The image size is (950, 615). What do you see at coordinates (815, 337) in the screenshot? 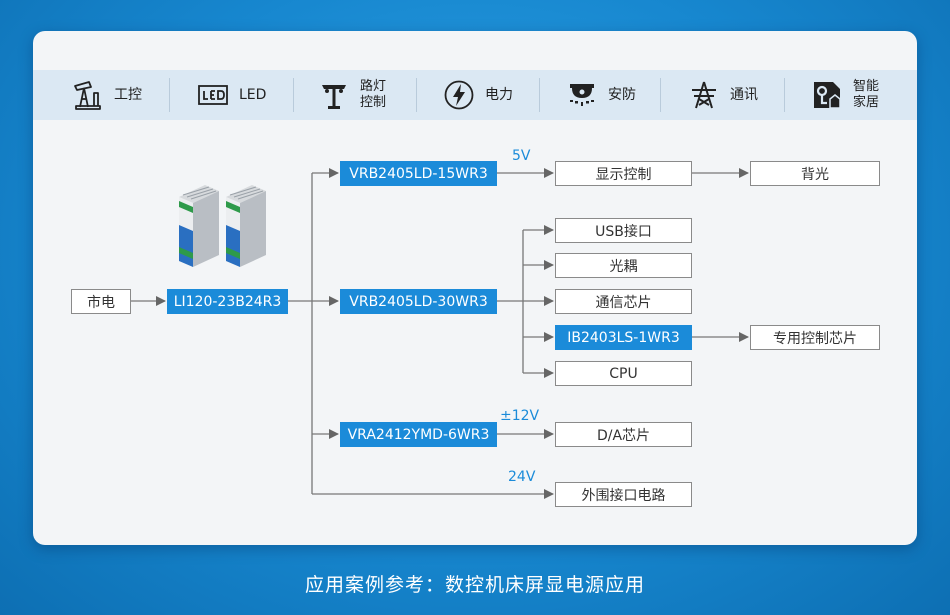
I see `dedicated-chip-box: 专用控制芯片` at bounding box center [815, 337].